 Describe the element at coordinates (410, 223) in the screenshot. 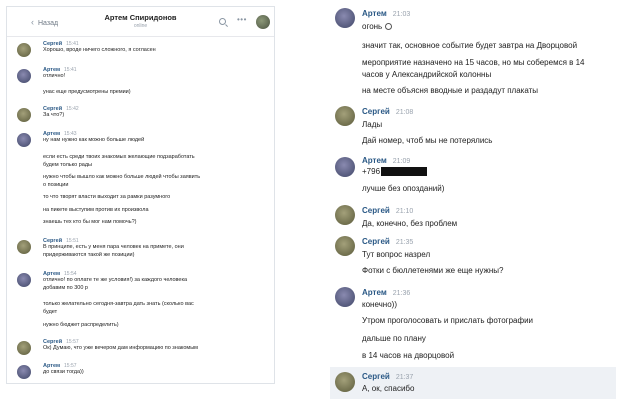

I see `message-text: Да, конечно, без проблем` at that location.